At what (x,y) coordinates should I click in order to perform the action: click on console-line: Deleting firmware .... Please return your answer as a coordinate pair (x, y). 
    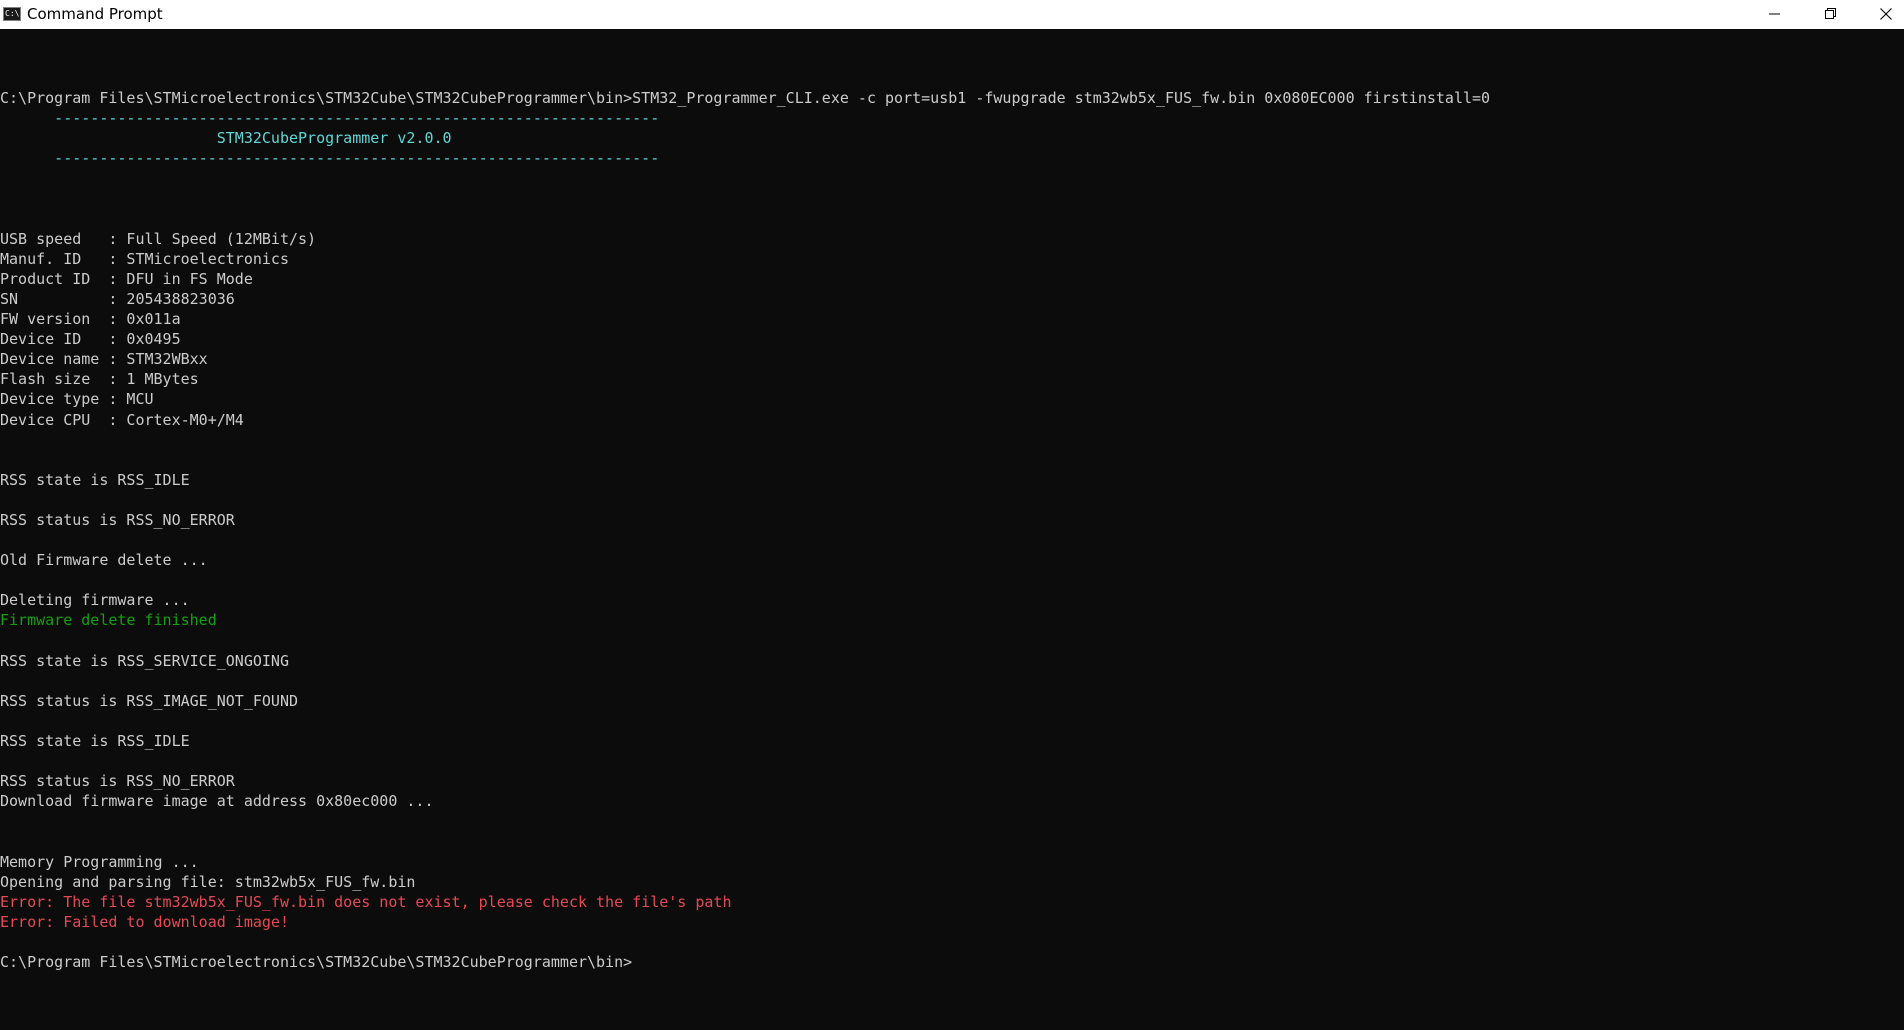
    Looking at the image, I should click on (95, 600).